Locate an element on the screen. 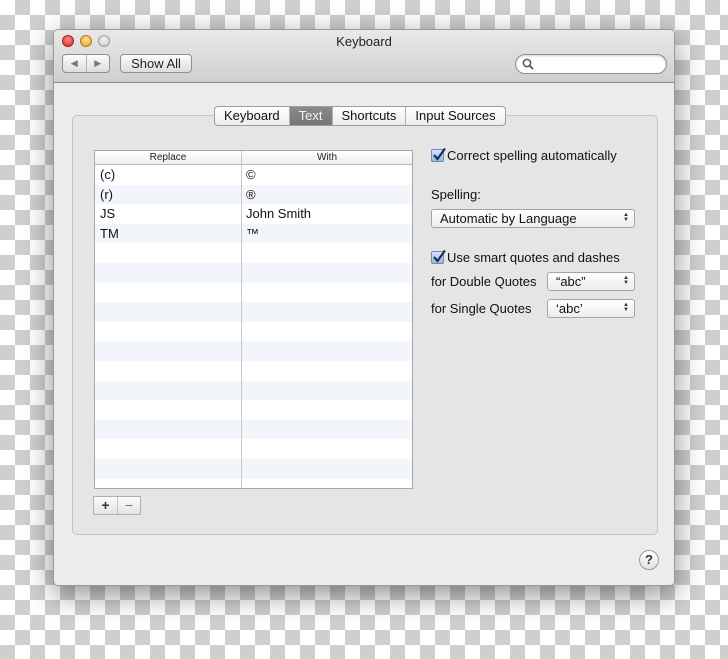 Image resolution: width=728 pixels, height=659 pixels. with-cell: ™ is located at coordinates (252, 233).